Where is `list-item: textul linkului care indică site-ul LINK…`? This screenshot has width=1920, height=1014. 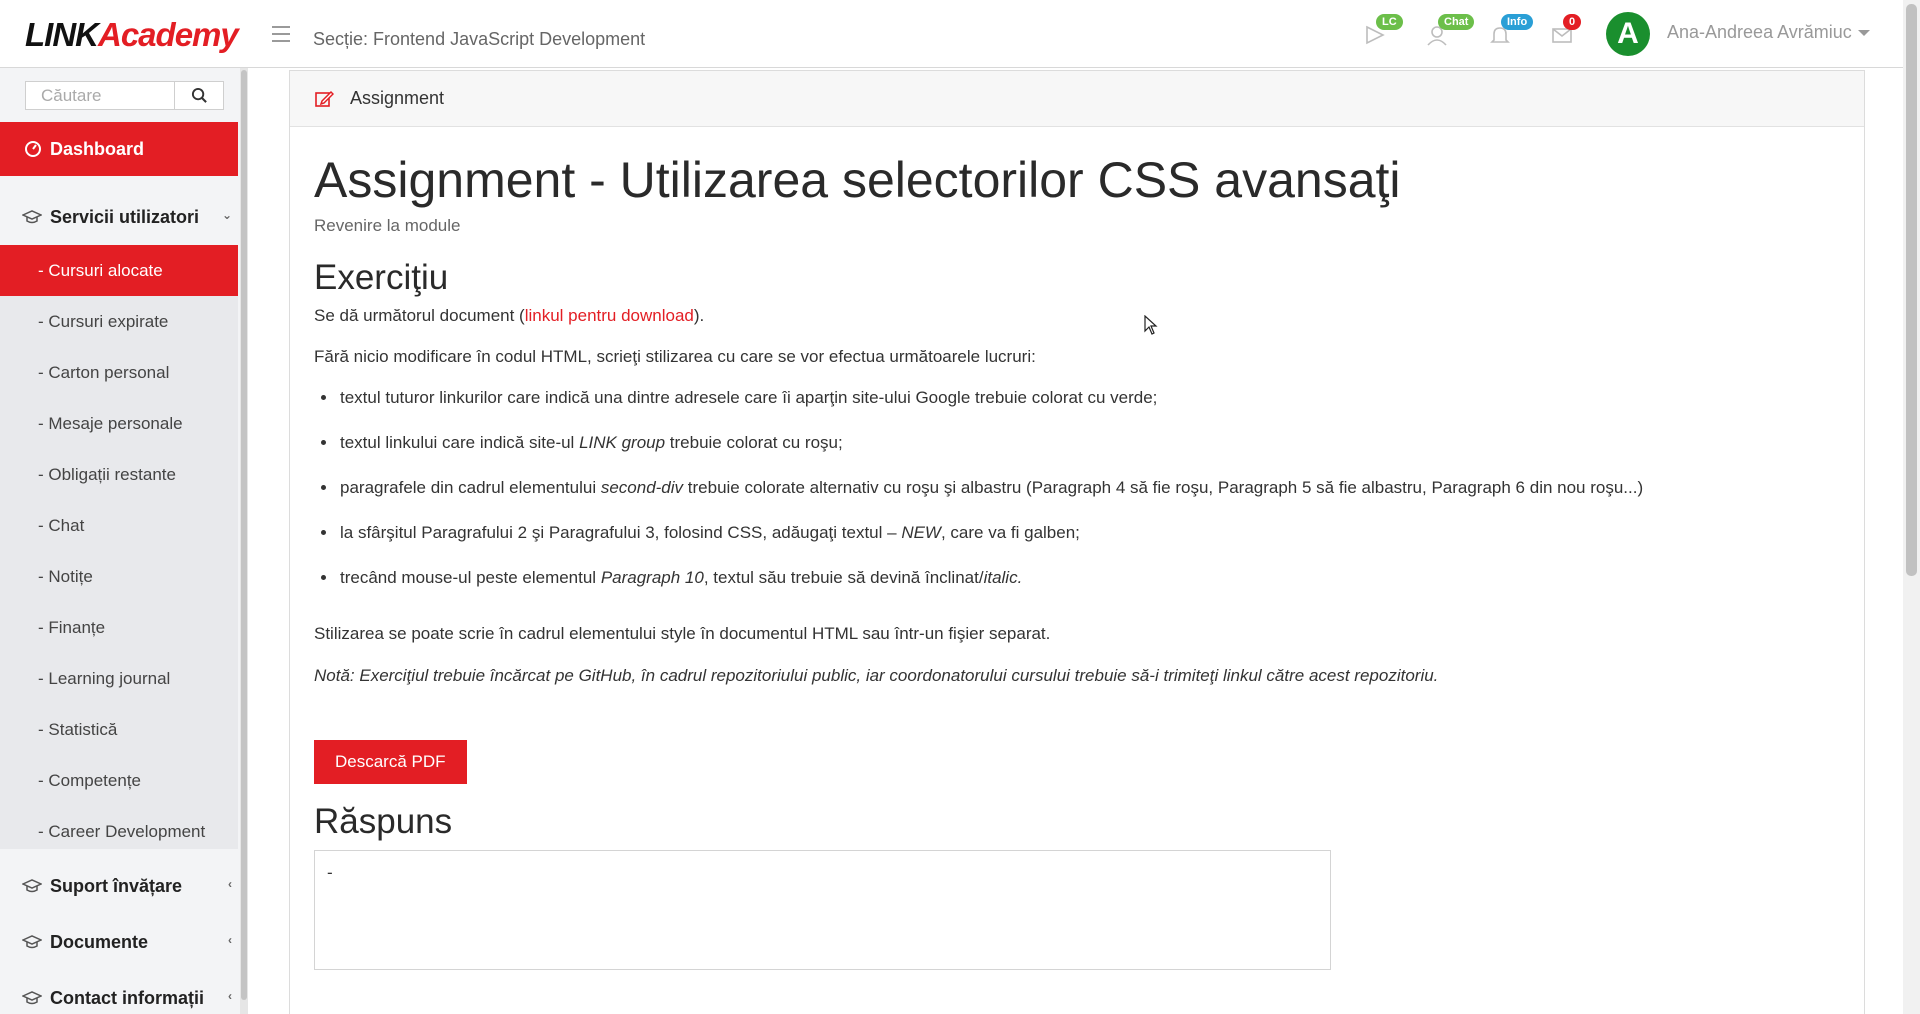
list-item: textul linkului care indică site-ul LINK… is located at coordinates (1091, 443).